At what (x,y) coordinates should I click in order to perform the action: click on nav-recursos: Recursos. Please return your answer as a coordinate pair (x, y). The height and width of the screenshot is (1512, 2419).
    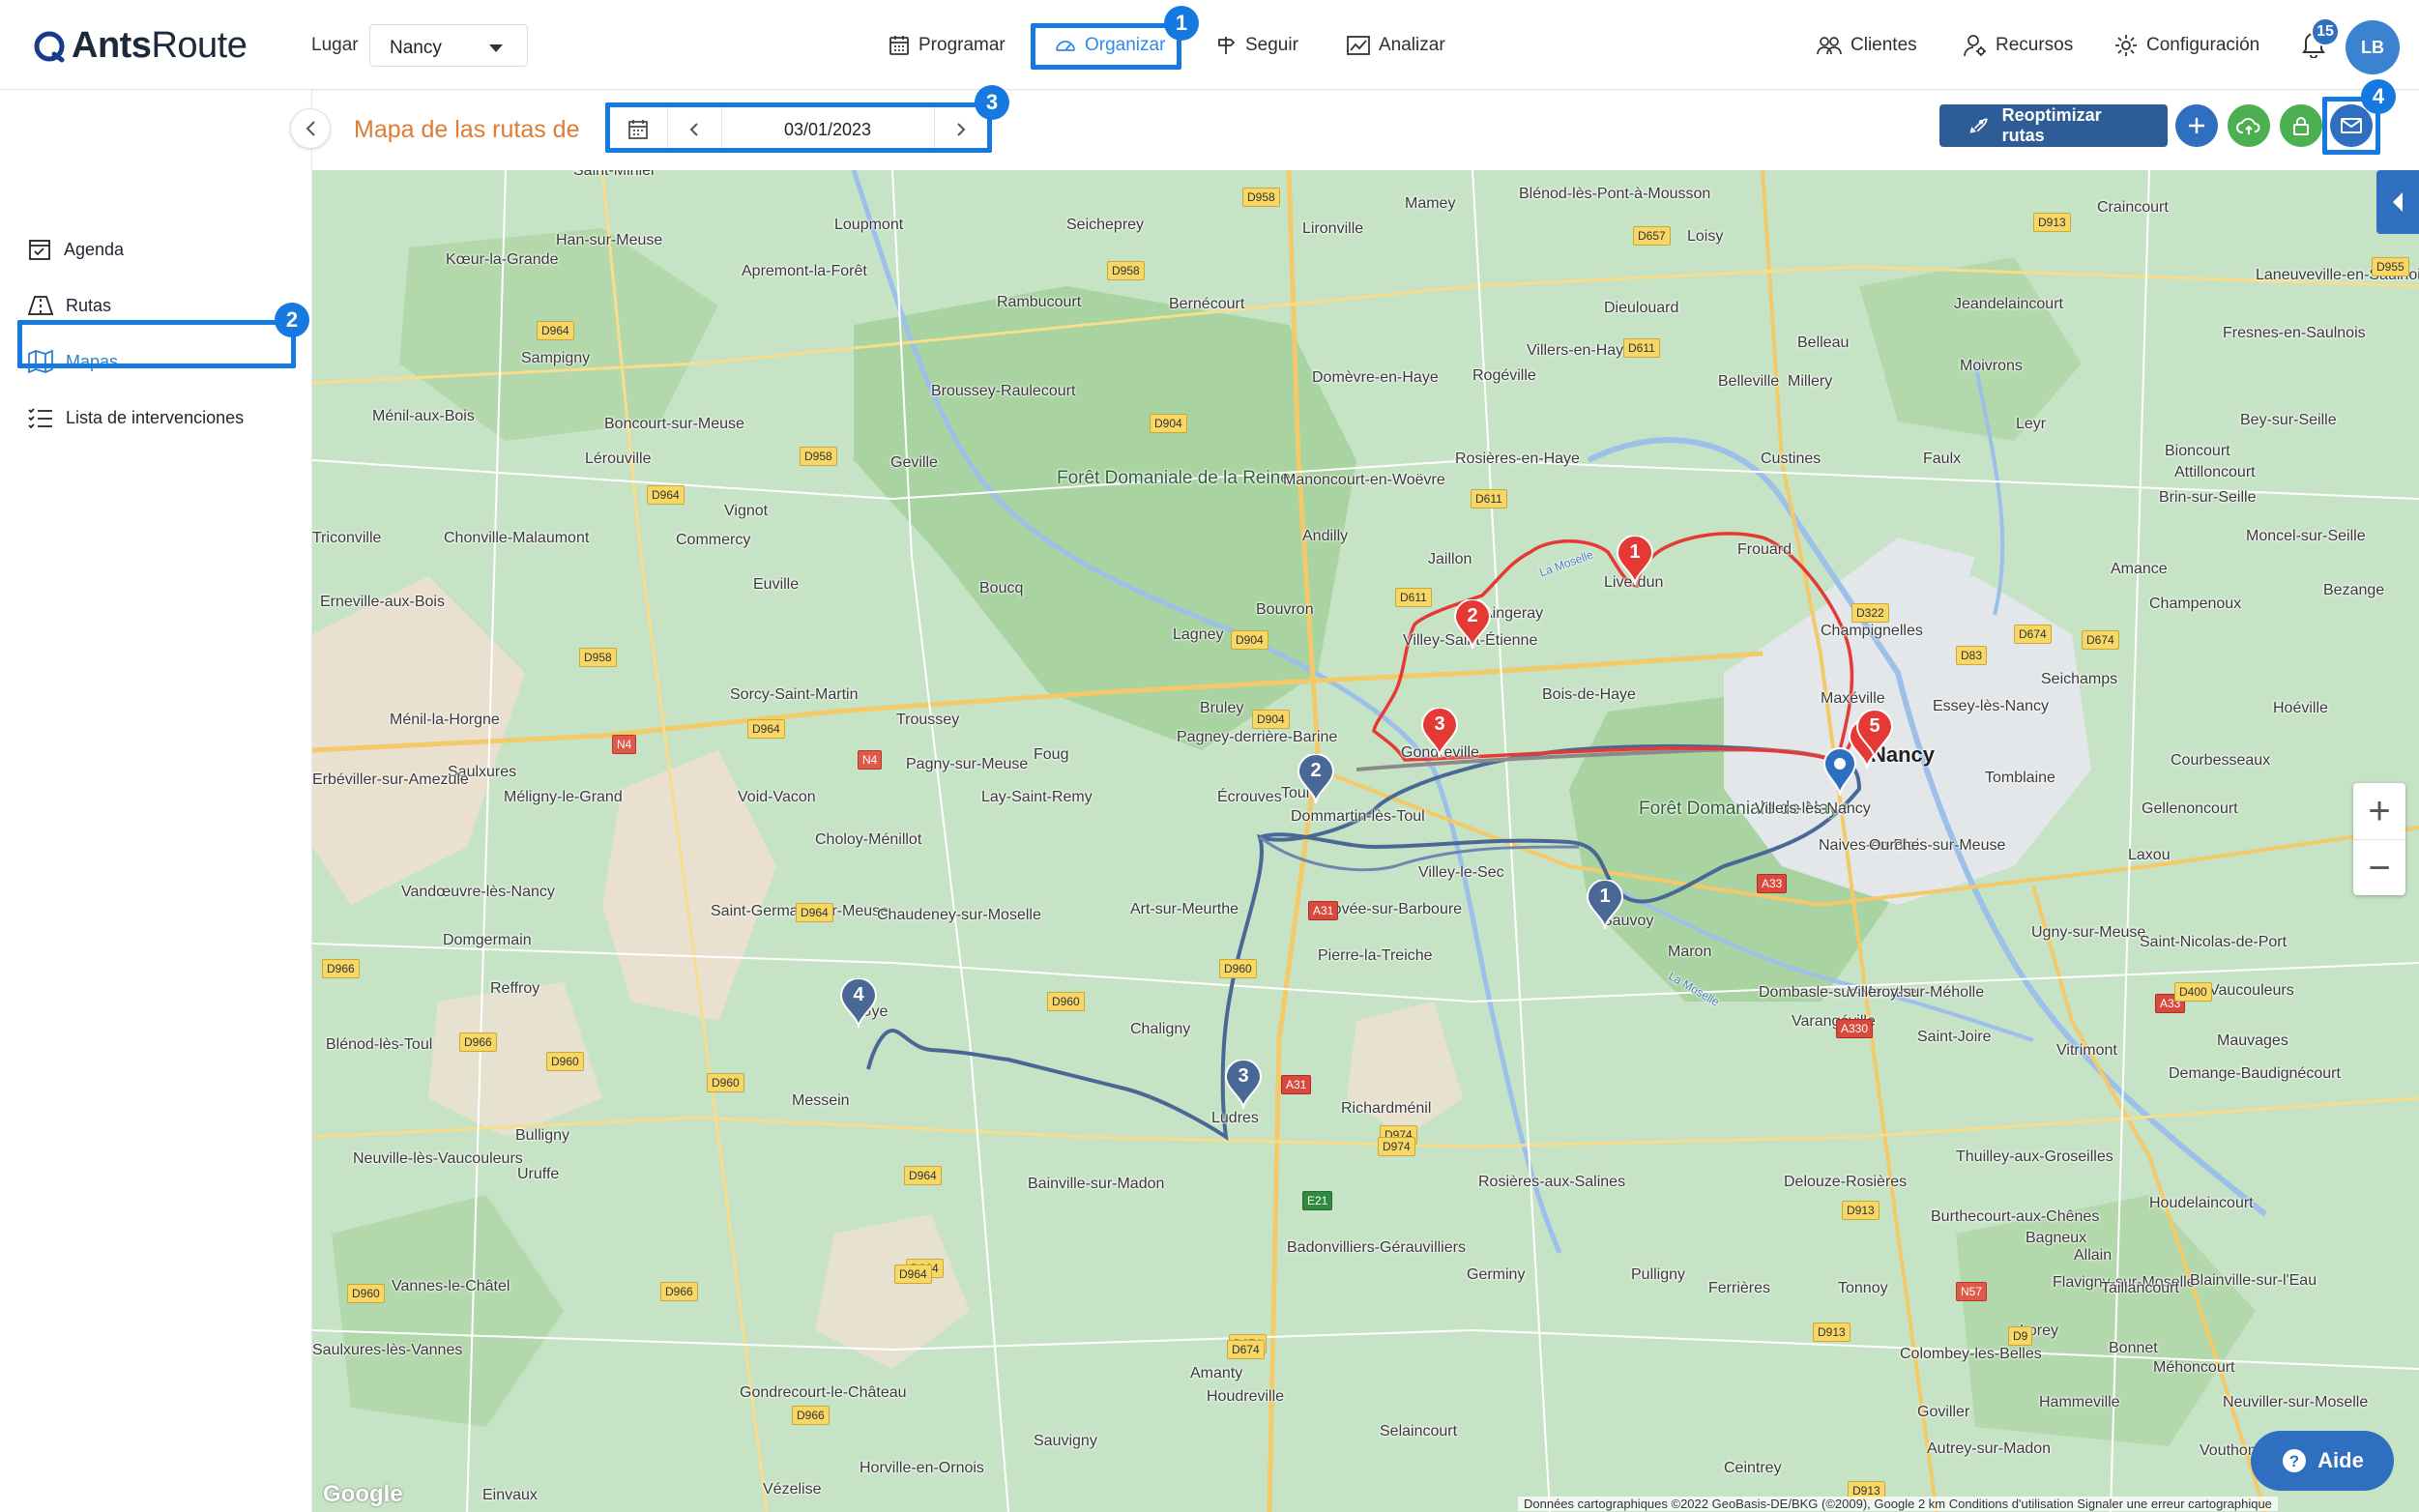
    Looking at the image, I should click on (2018, 45).